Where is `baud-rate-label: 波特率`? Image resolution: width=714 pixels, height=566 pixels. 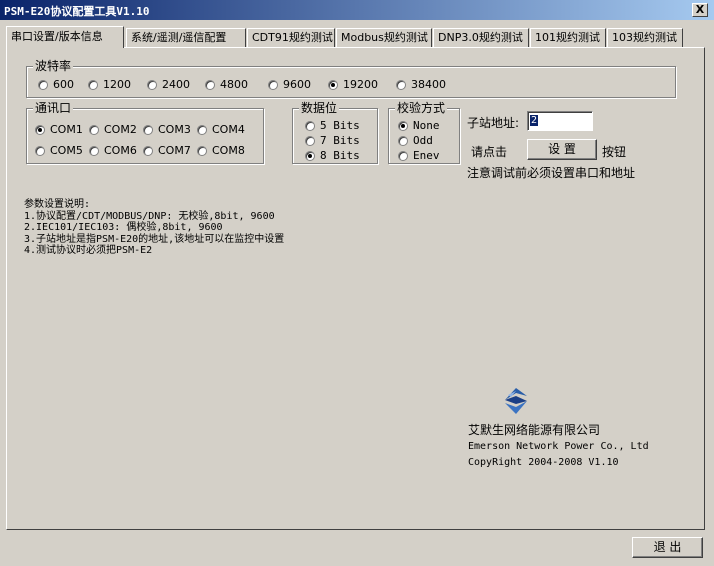
baud-rate-label: 波特率 is located at coordinates (53, 66).